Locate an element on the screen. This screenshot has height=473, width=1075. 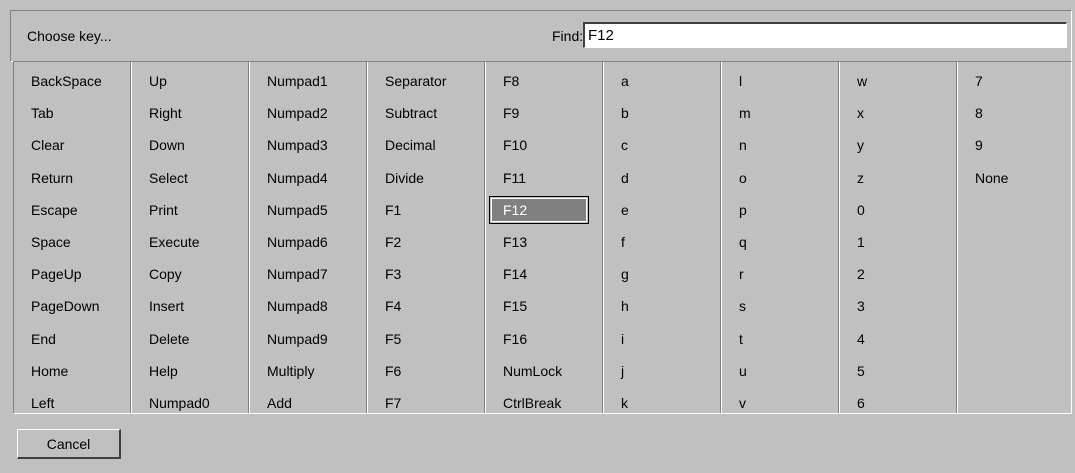
key-option-f8: F8 is located at coordinates (511, 81).